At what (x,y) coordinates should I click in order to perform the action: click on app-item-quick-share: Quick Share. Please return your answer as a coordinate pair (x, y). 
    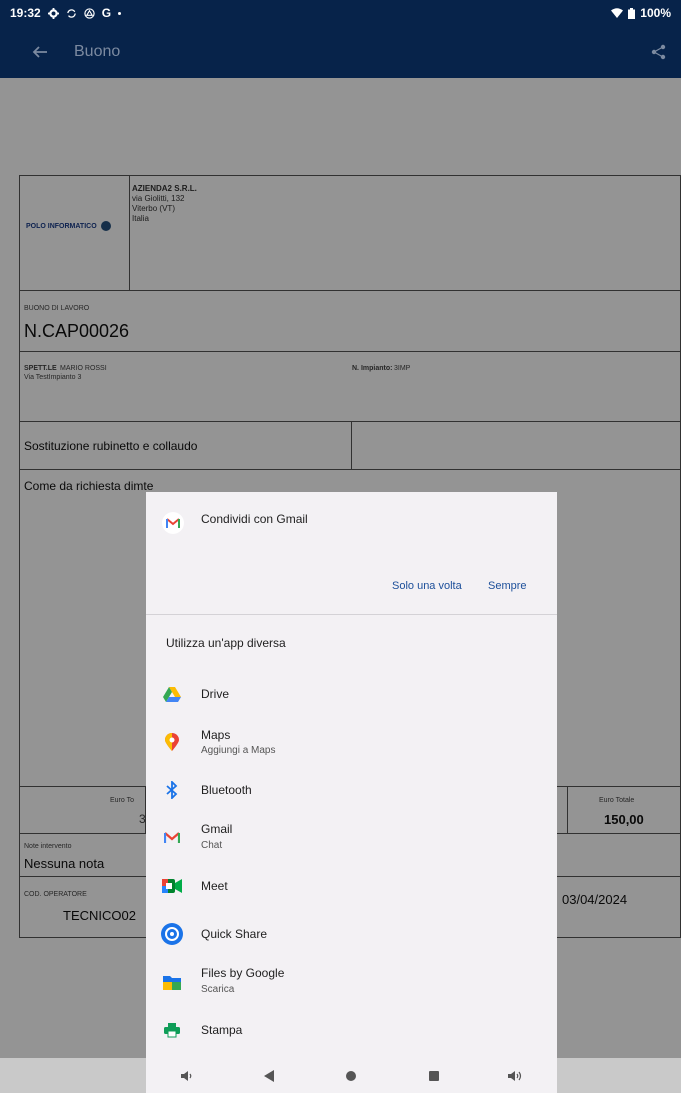
    Looking at the image, I should click on (351, 934).